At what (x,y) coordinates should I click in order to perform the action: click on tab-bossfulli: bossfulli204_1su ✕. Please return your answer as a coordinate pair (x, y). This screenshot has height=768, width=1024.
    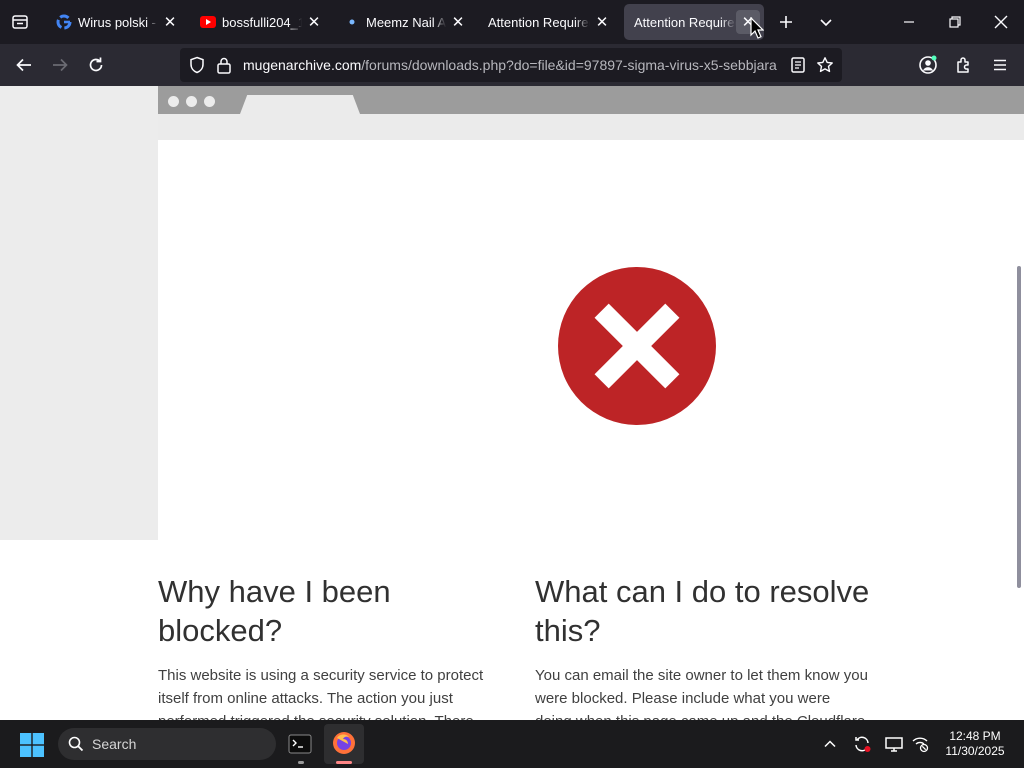
    Looking at the image, I should click on (260, 22).